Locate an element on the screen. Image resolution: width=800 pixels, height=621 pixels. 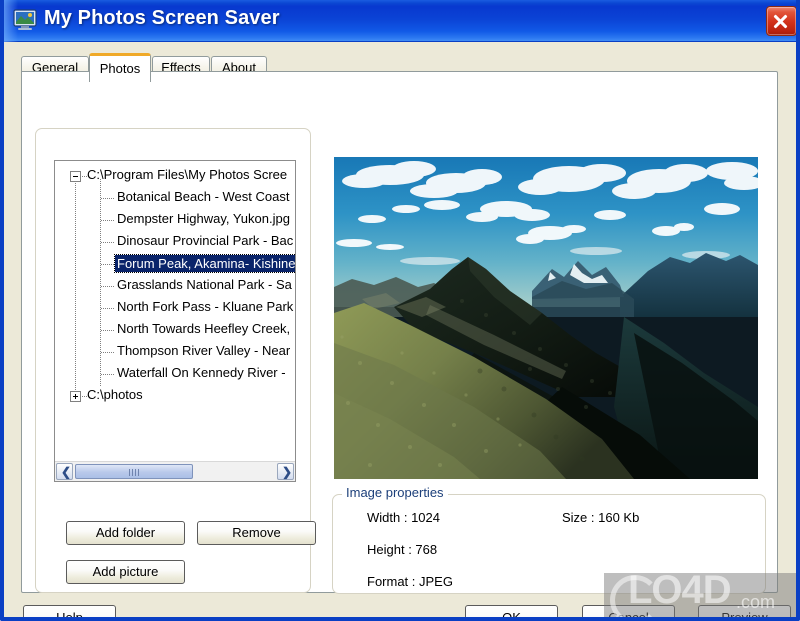
tree-item-grasslands-national-park: Grasslands National Park - Sa is located at coordinates (175, 286).